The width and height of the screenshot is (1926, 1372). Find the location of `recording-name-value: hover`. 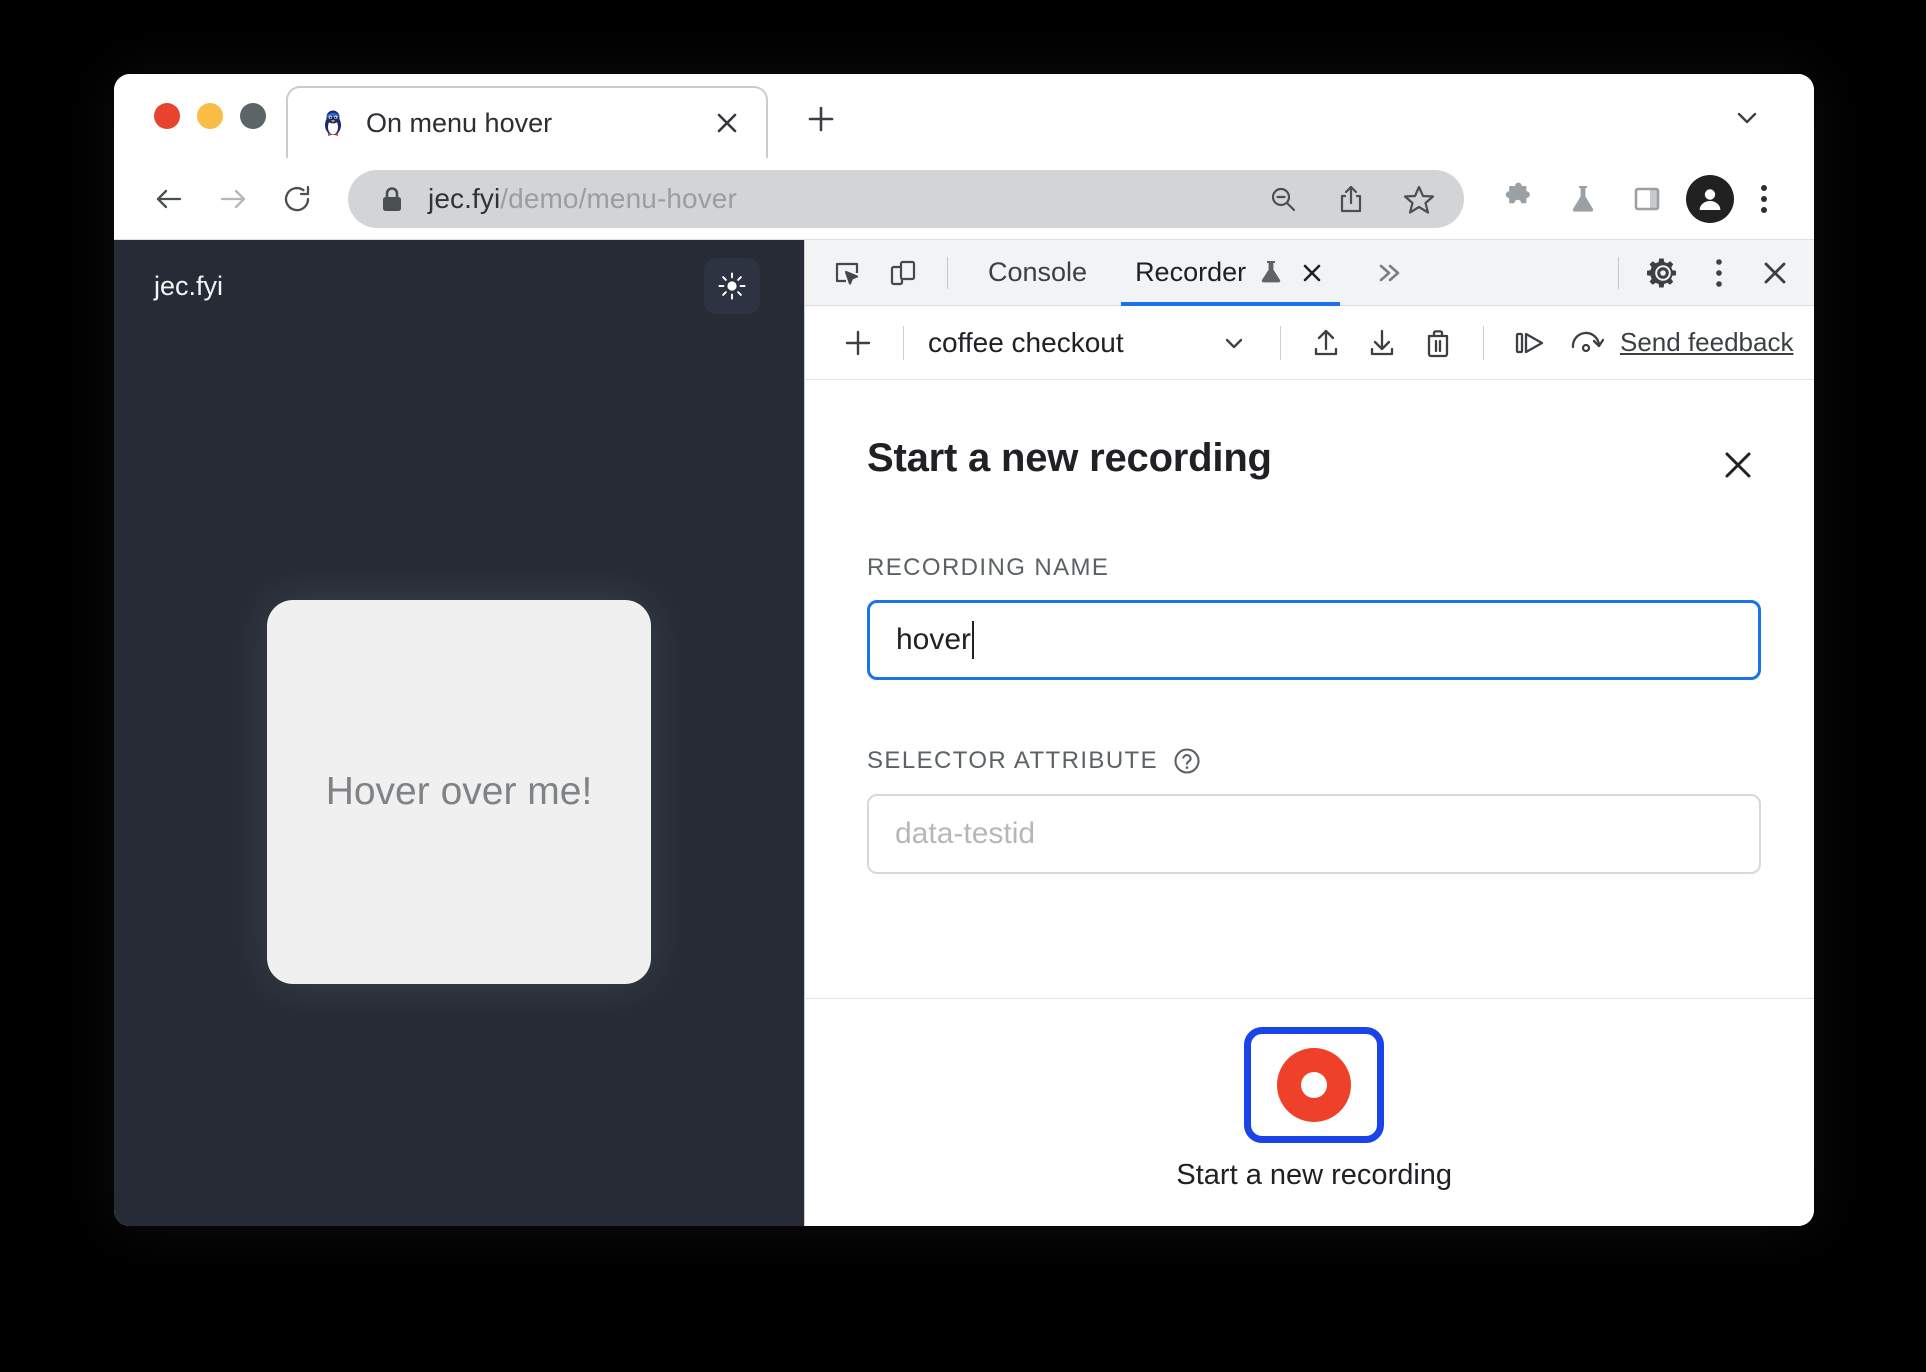

recording-name-value: hover is located at coordinates (934, 639).